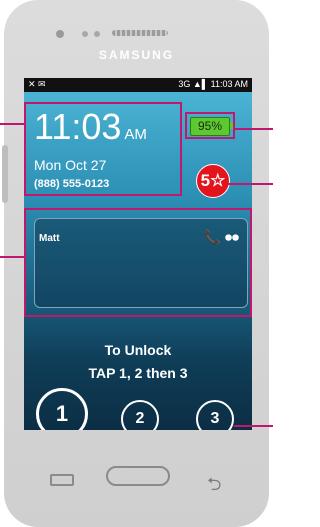 This screenshot has height=527, width=320. I want to click on battery-icon: 95%, so click(210, 126).